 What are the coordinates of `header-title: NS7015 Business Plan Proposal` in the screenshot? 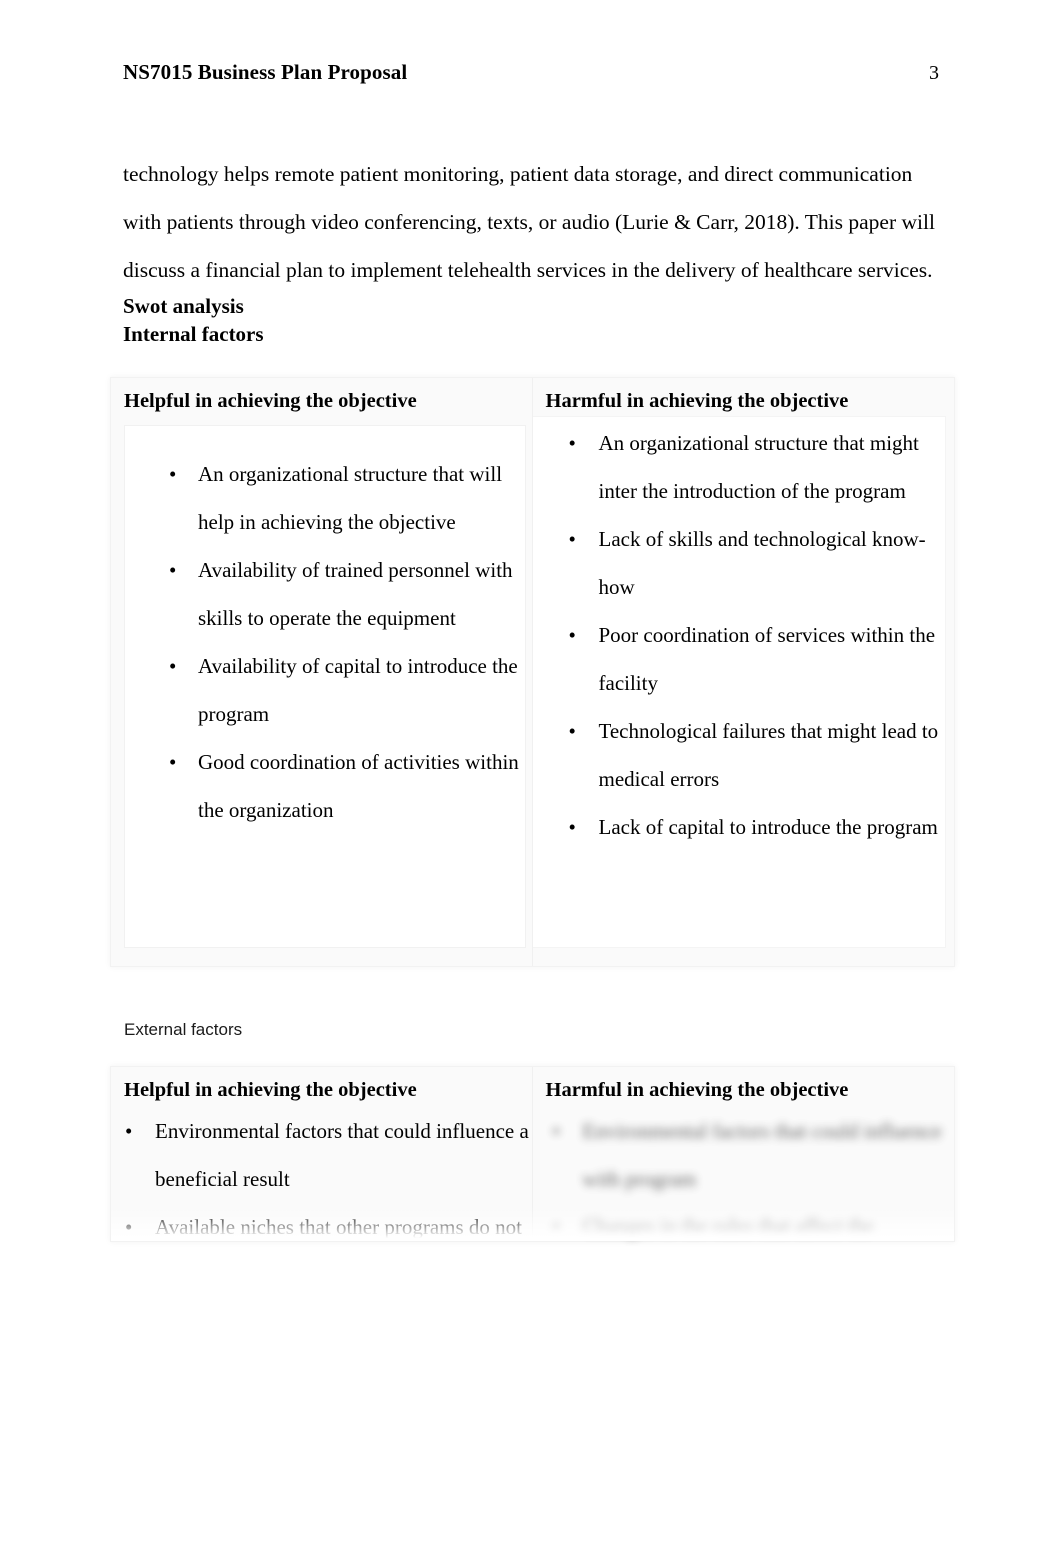 It's located at (265, 72).